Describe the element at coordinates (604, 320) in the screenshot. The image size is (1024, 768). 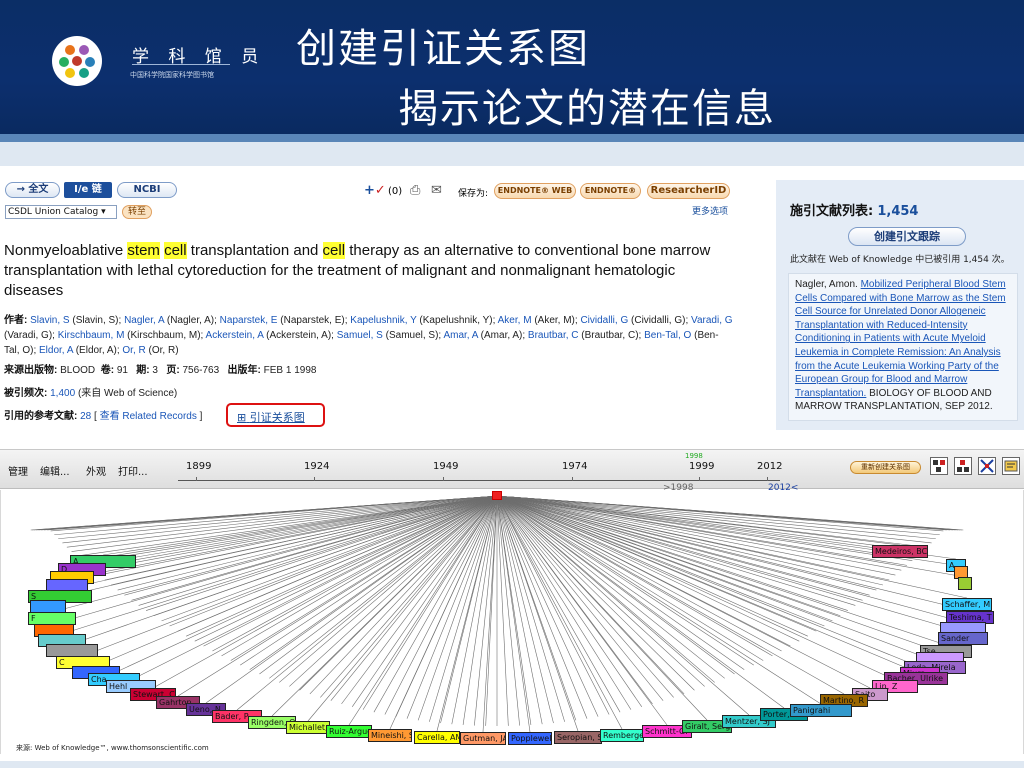
I see `author-link: Cividalli, G` at that location.